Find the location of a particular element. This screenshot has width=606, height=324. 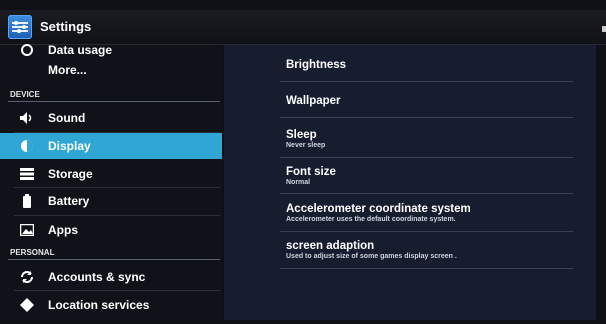

sidebar-item-label: Storage is located at coordinates (70, 174).